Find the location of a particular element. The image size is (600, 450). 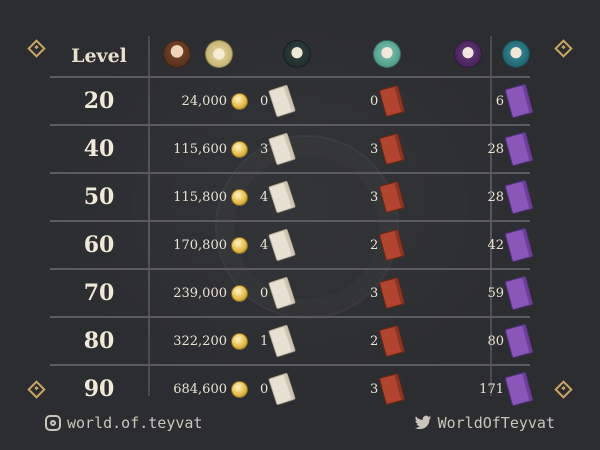

level-cell: 40 is located at coordinates (99, 148).